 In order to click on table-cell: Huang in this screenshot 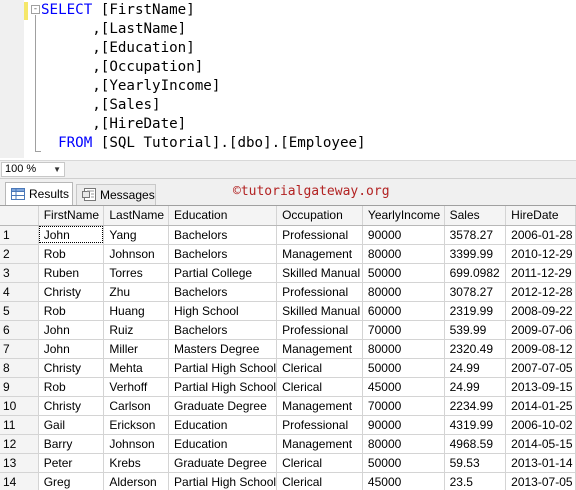, I will do `click(136, 311)`.